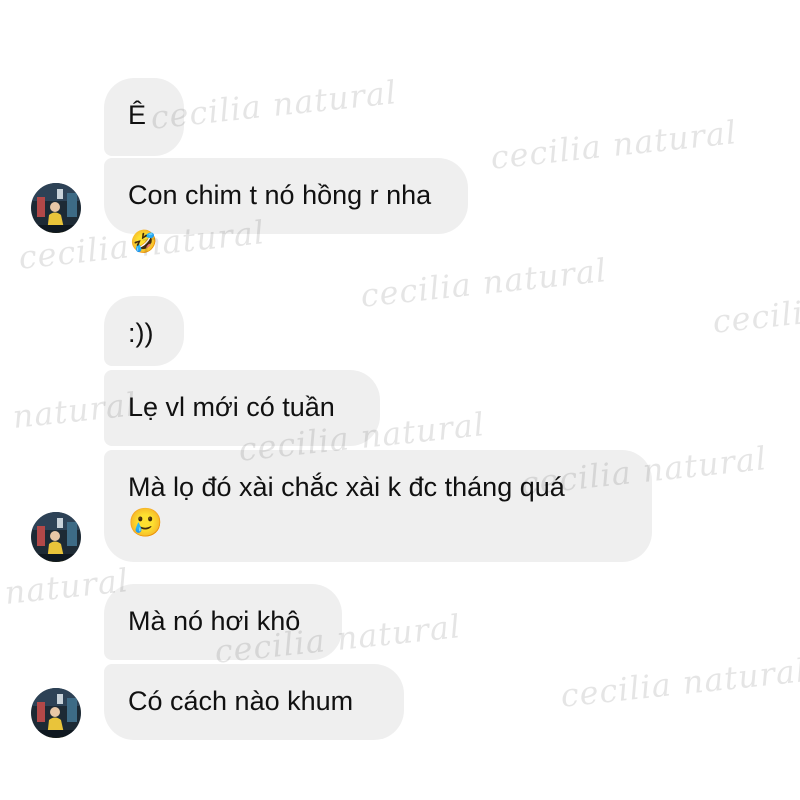  I want to click on message-bubble: Con chim t nó hồng r nha, so click(286, 196).